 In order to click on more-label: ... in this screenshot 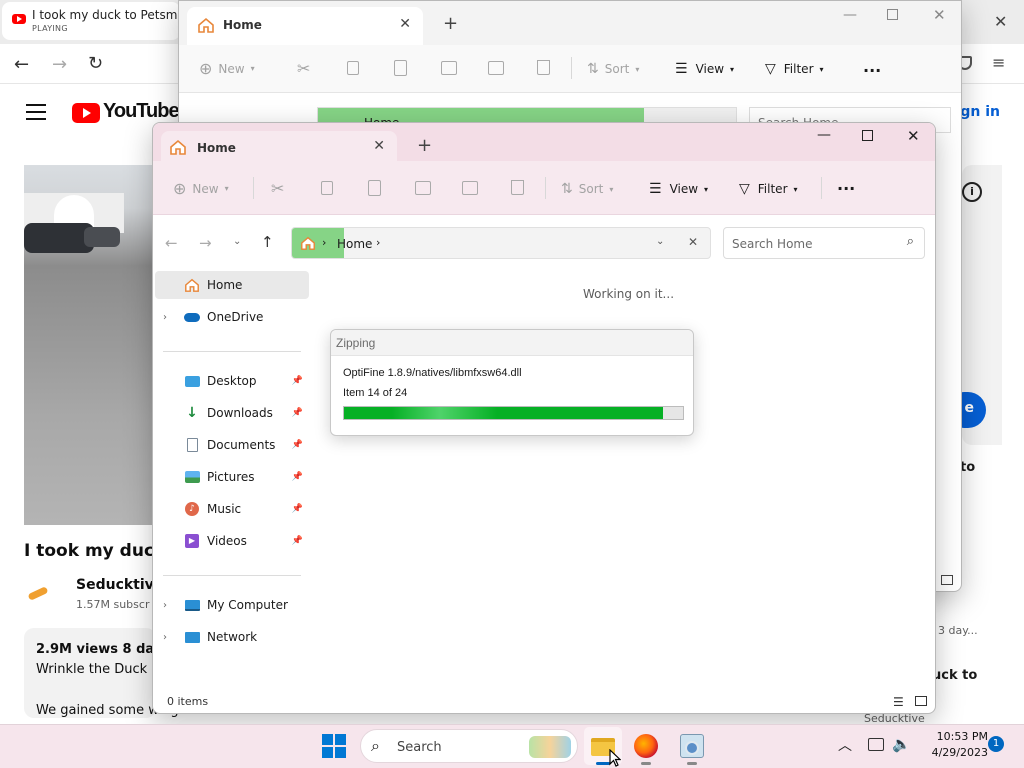, I will do `click(846, 184)`.